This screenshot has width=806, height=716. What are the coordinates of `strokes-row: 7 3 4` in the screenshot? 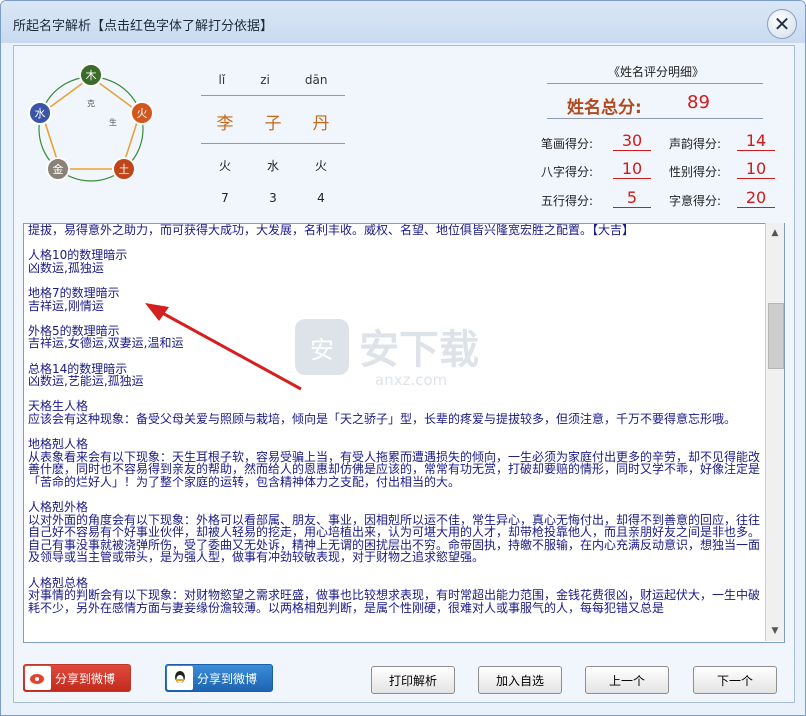 It's located at (273, 198).